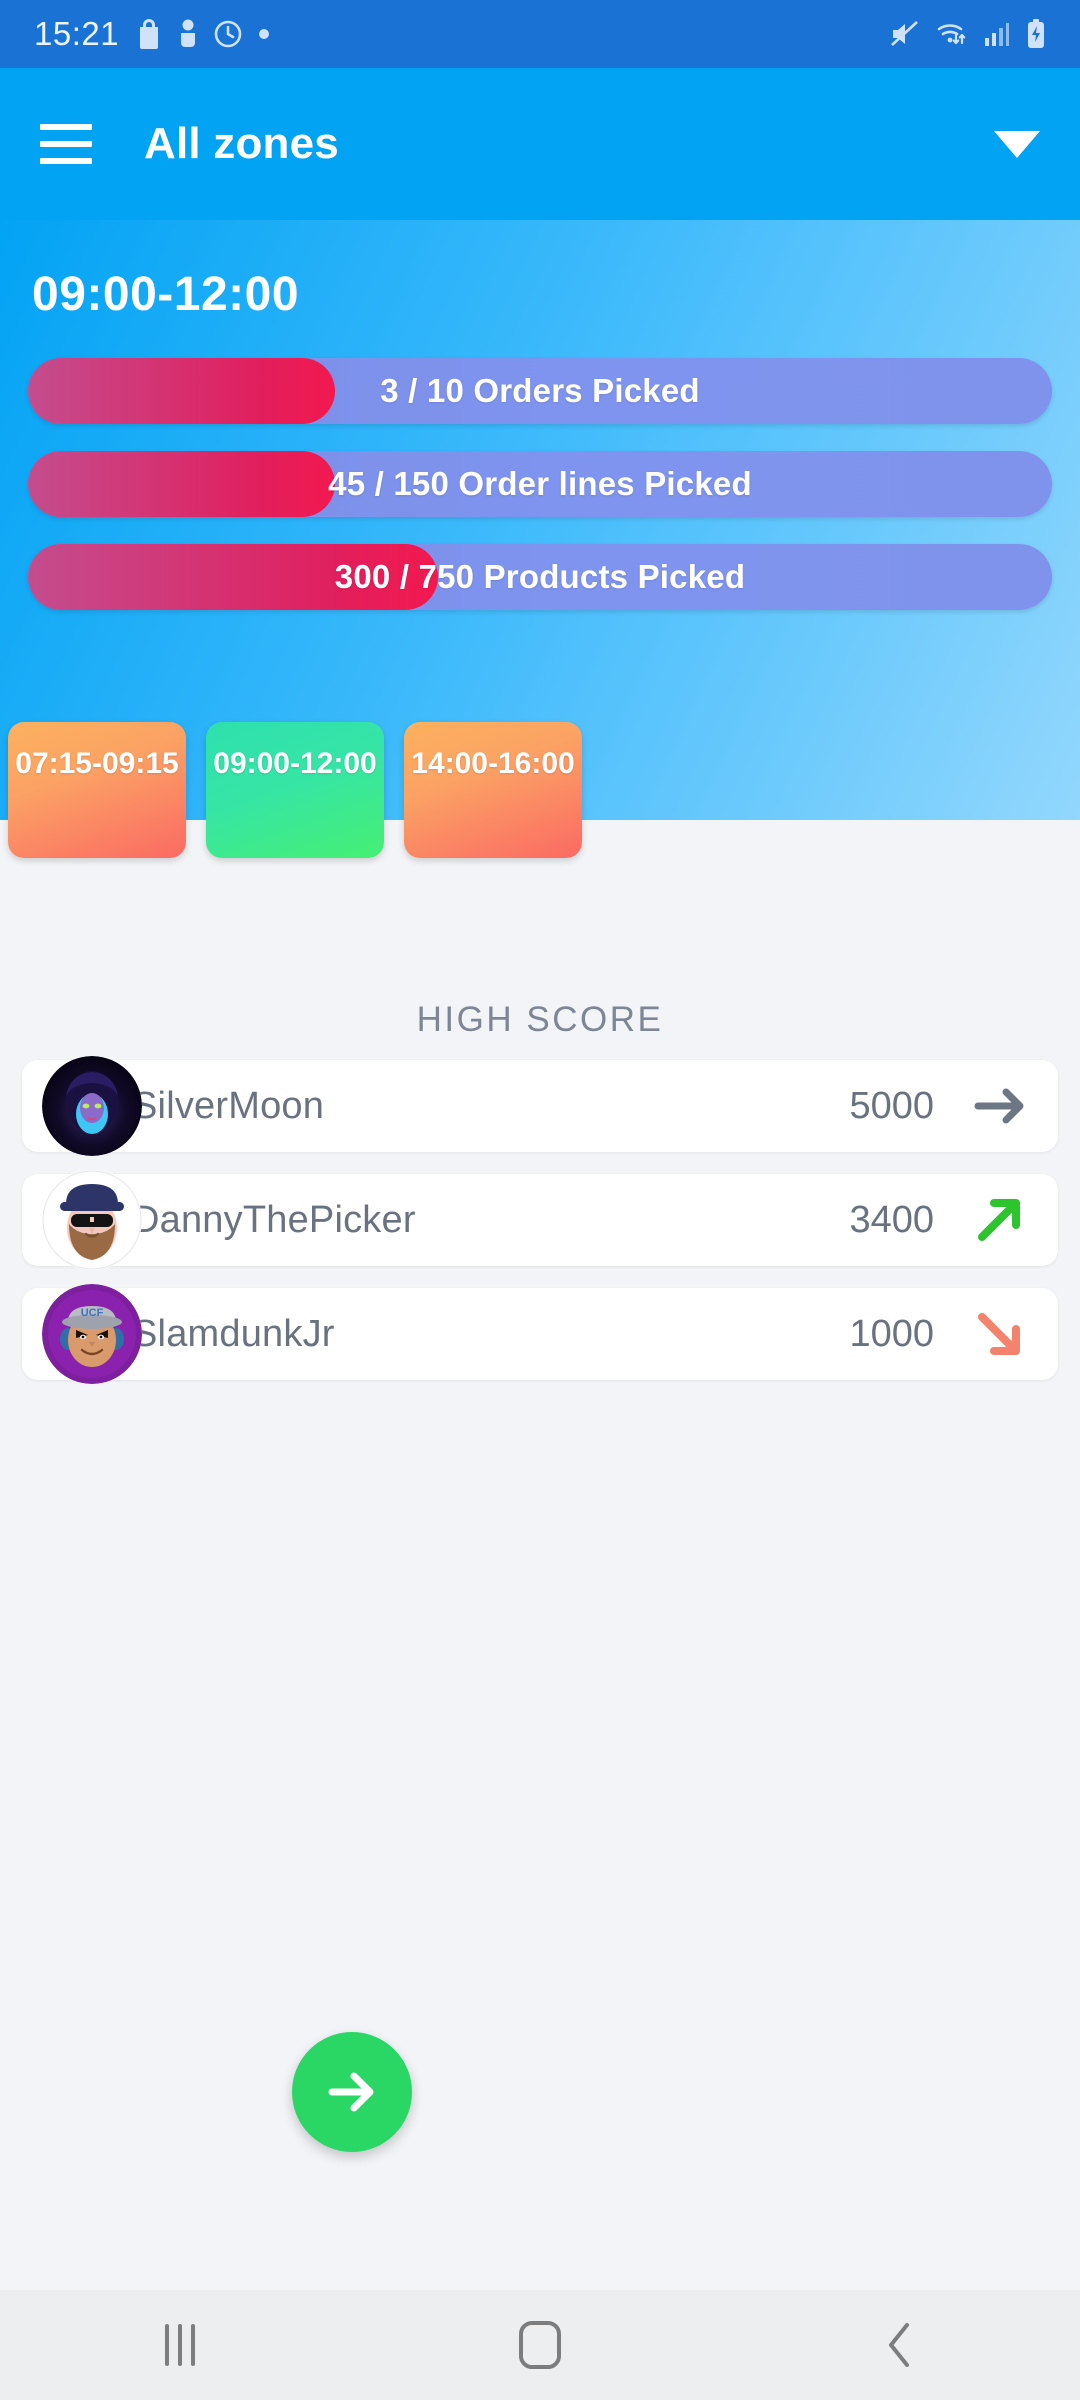  I want to click on next-fab-button, so click(352, 2092).